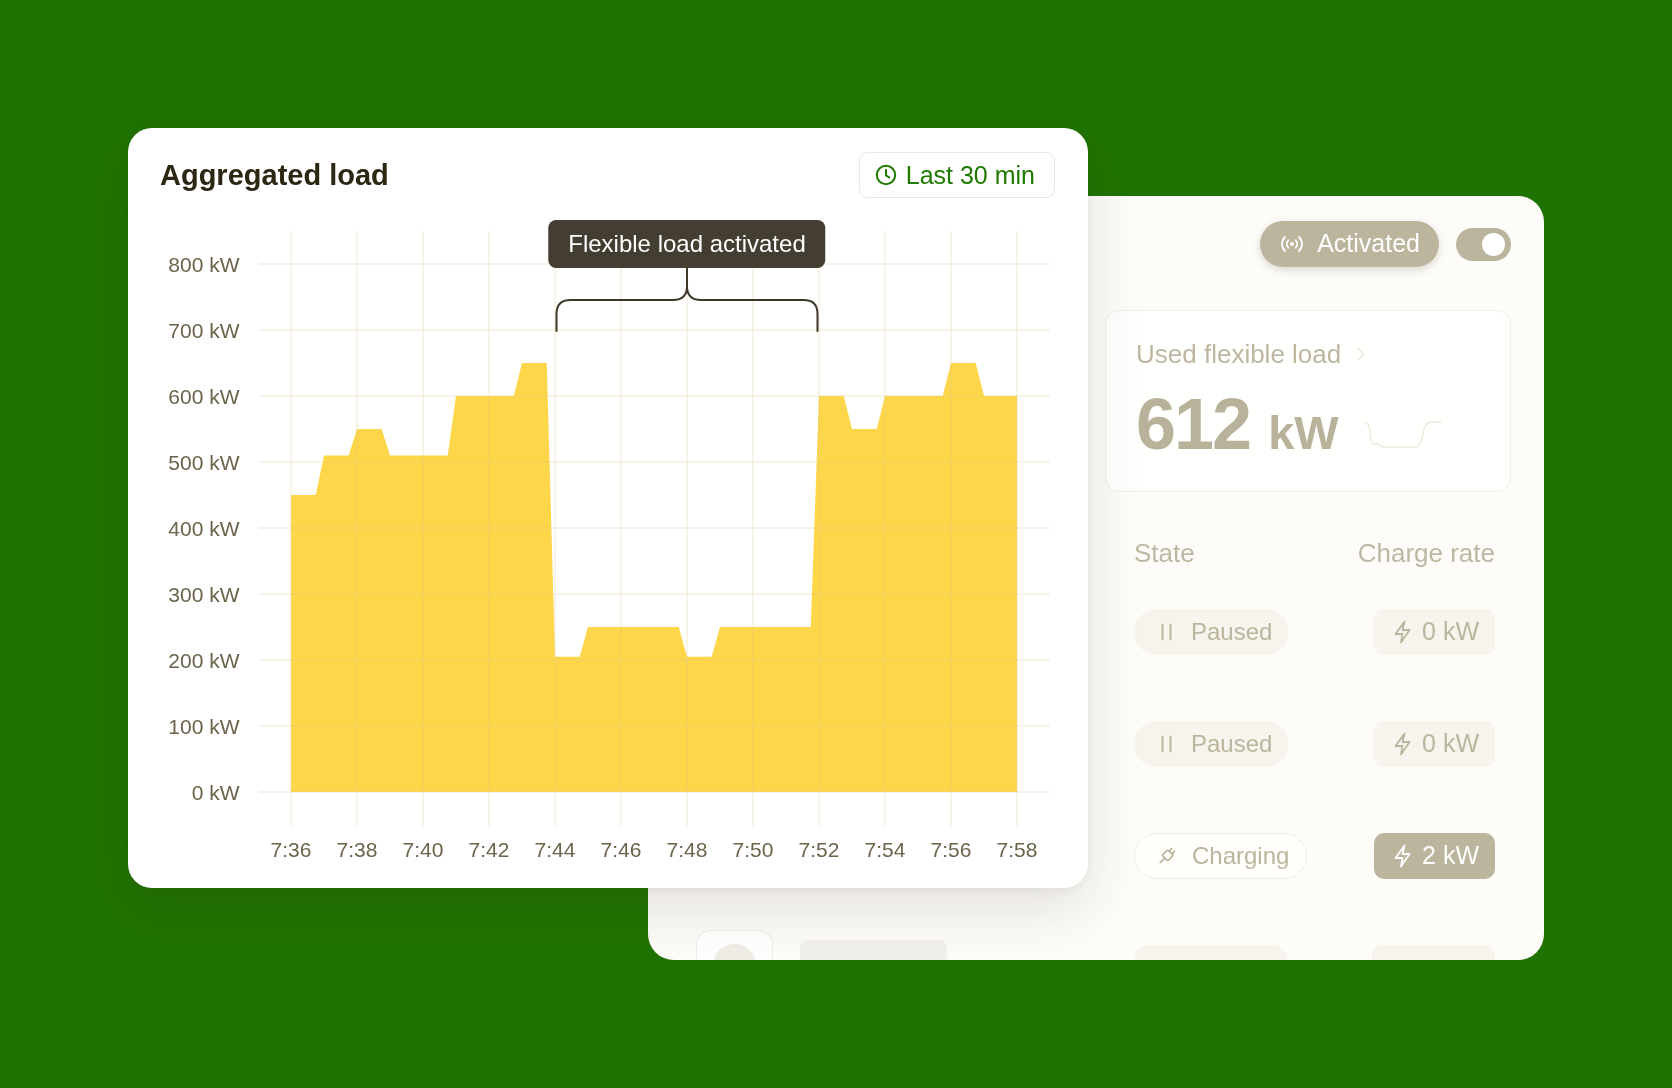  I want to click on x-axis-label: 7:38, so click(357, 849).